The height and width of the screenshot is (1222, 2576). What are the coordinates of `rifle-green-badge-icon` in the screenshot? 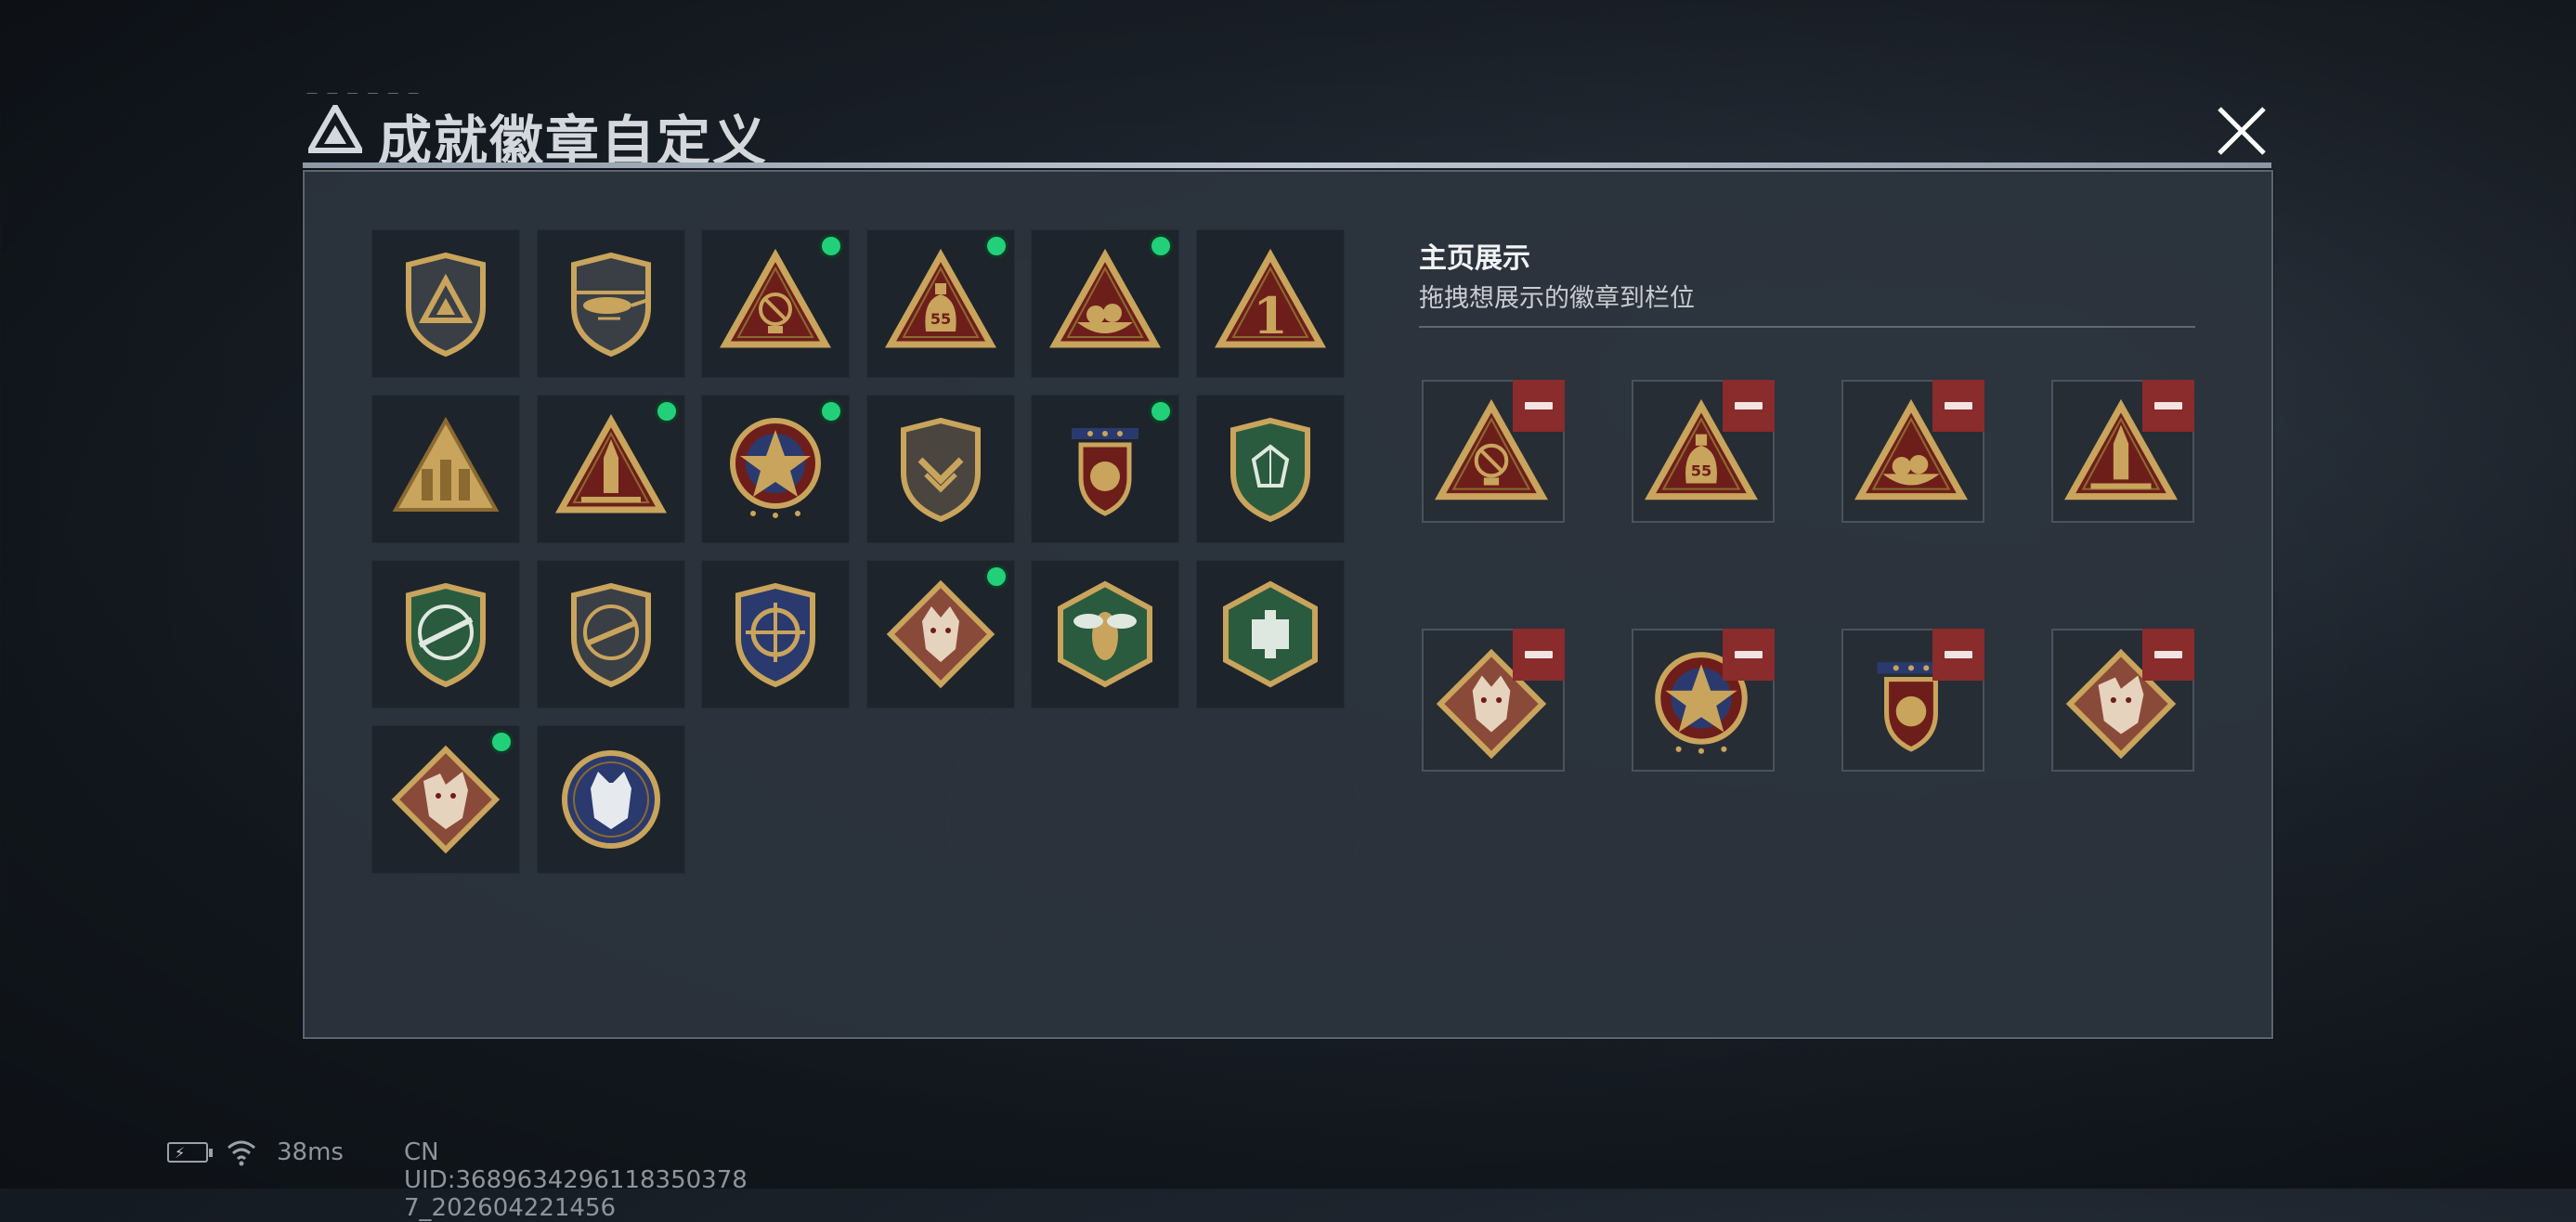 It's located at (446, 635).